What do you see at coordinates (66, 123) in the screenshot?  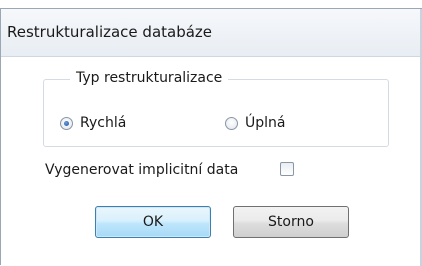 I see `radio-fast-indicator` at bounding box center [66, 123].